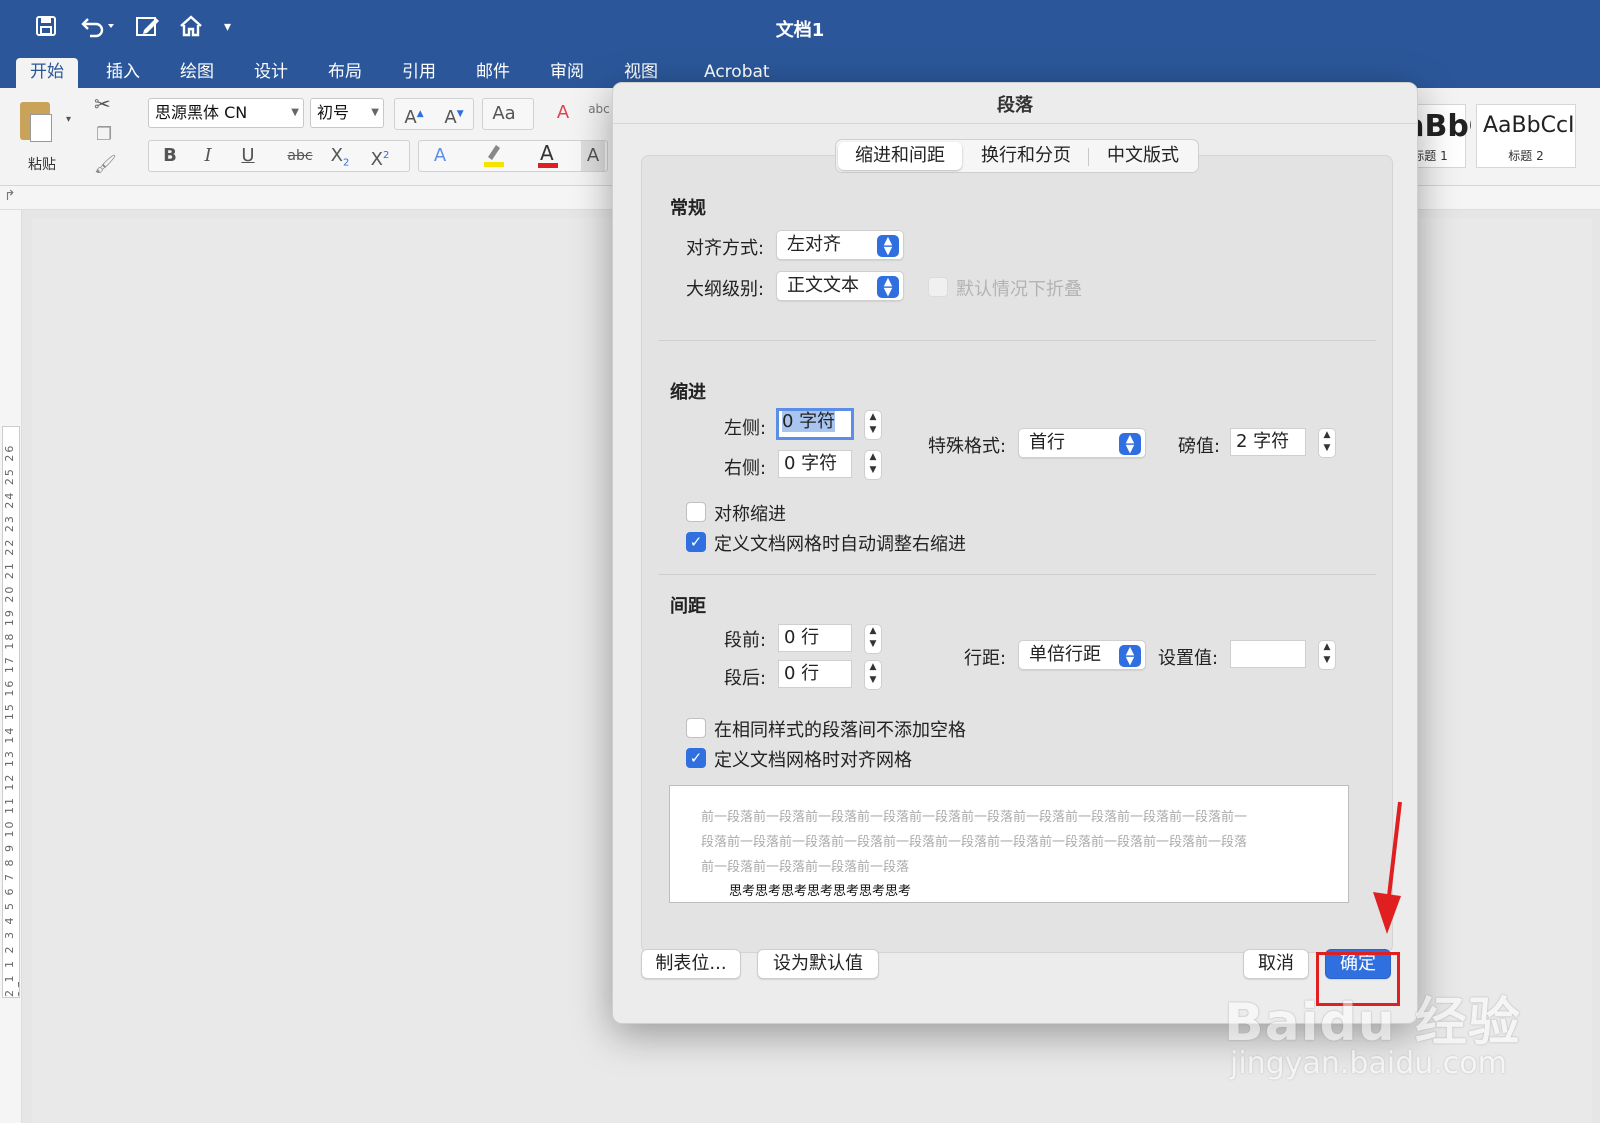 This screenshot has height=1123, width=1600. What do you see at coordinates (102, 104) in the screenshot?
I see `cut-icon: ✂` at bounding box center [102, 104].